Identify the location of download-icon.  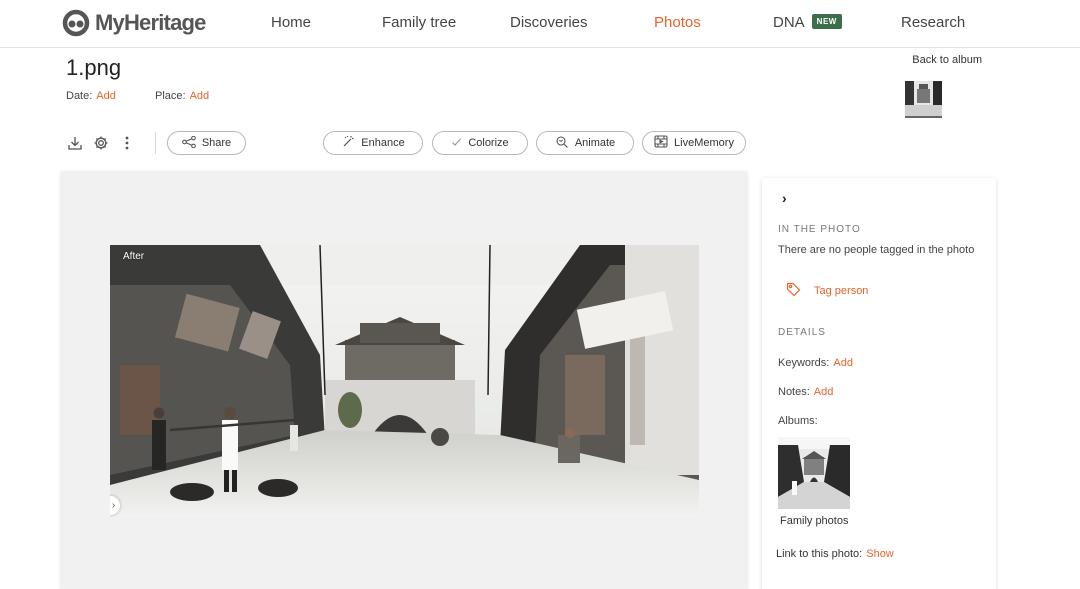
(75, 143).